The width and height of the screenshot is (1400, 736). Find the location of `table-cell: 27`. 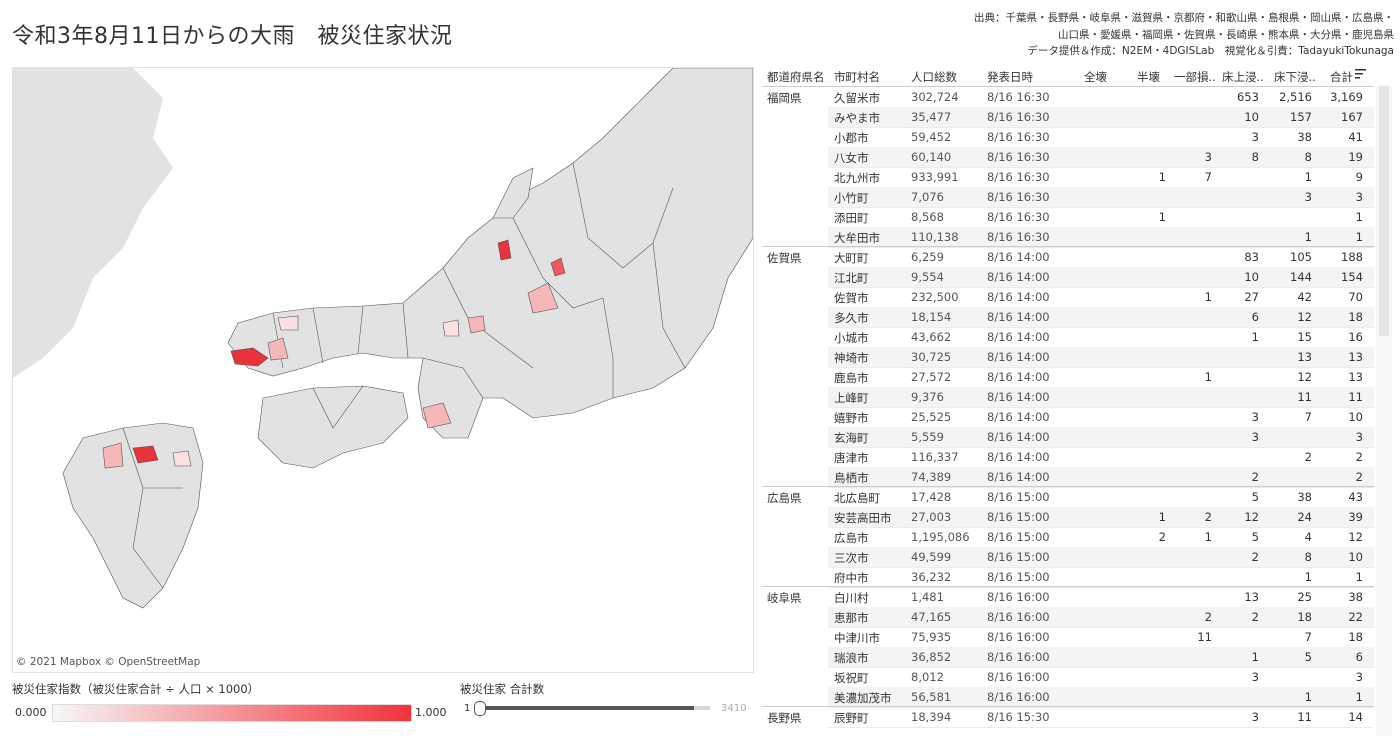

table-cell: 27 is located at coordinates (1251, 297).